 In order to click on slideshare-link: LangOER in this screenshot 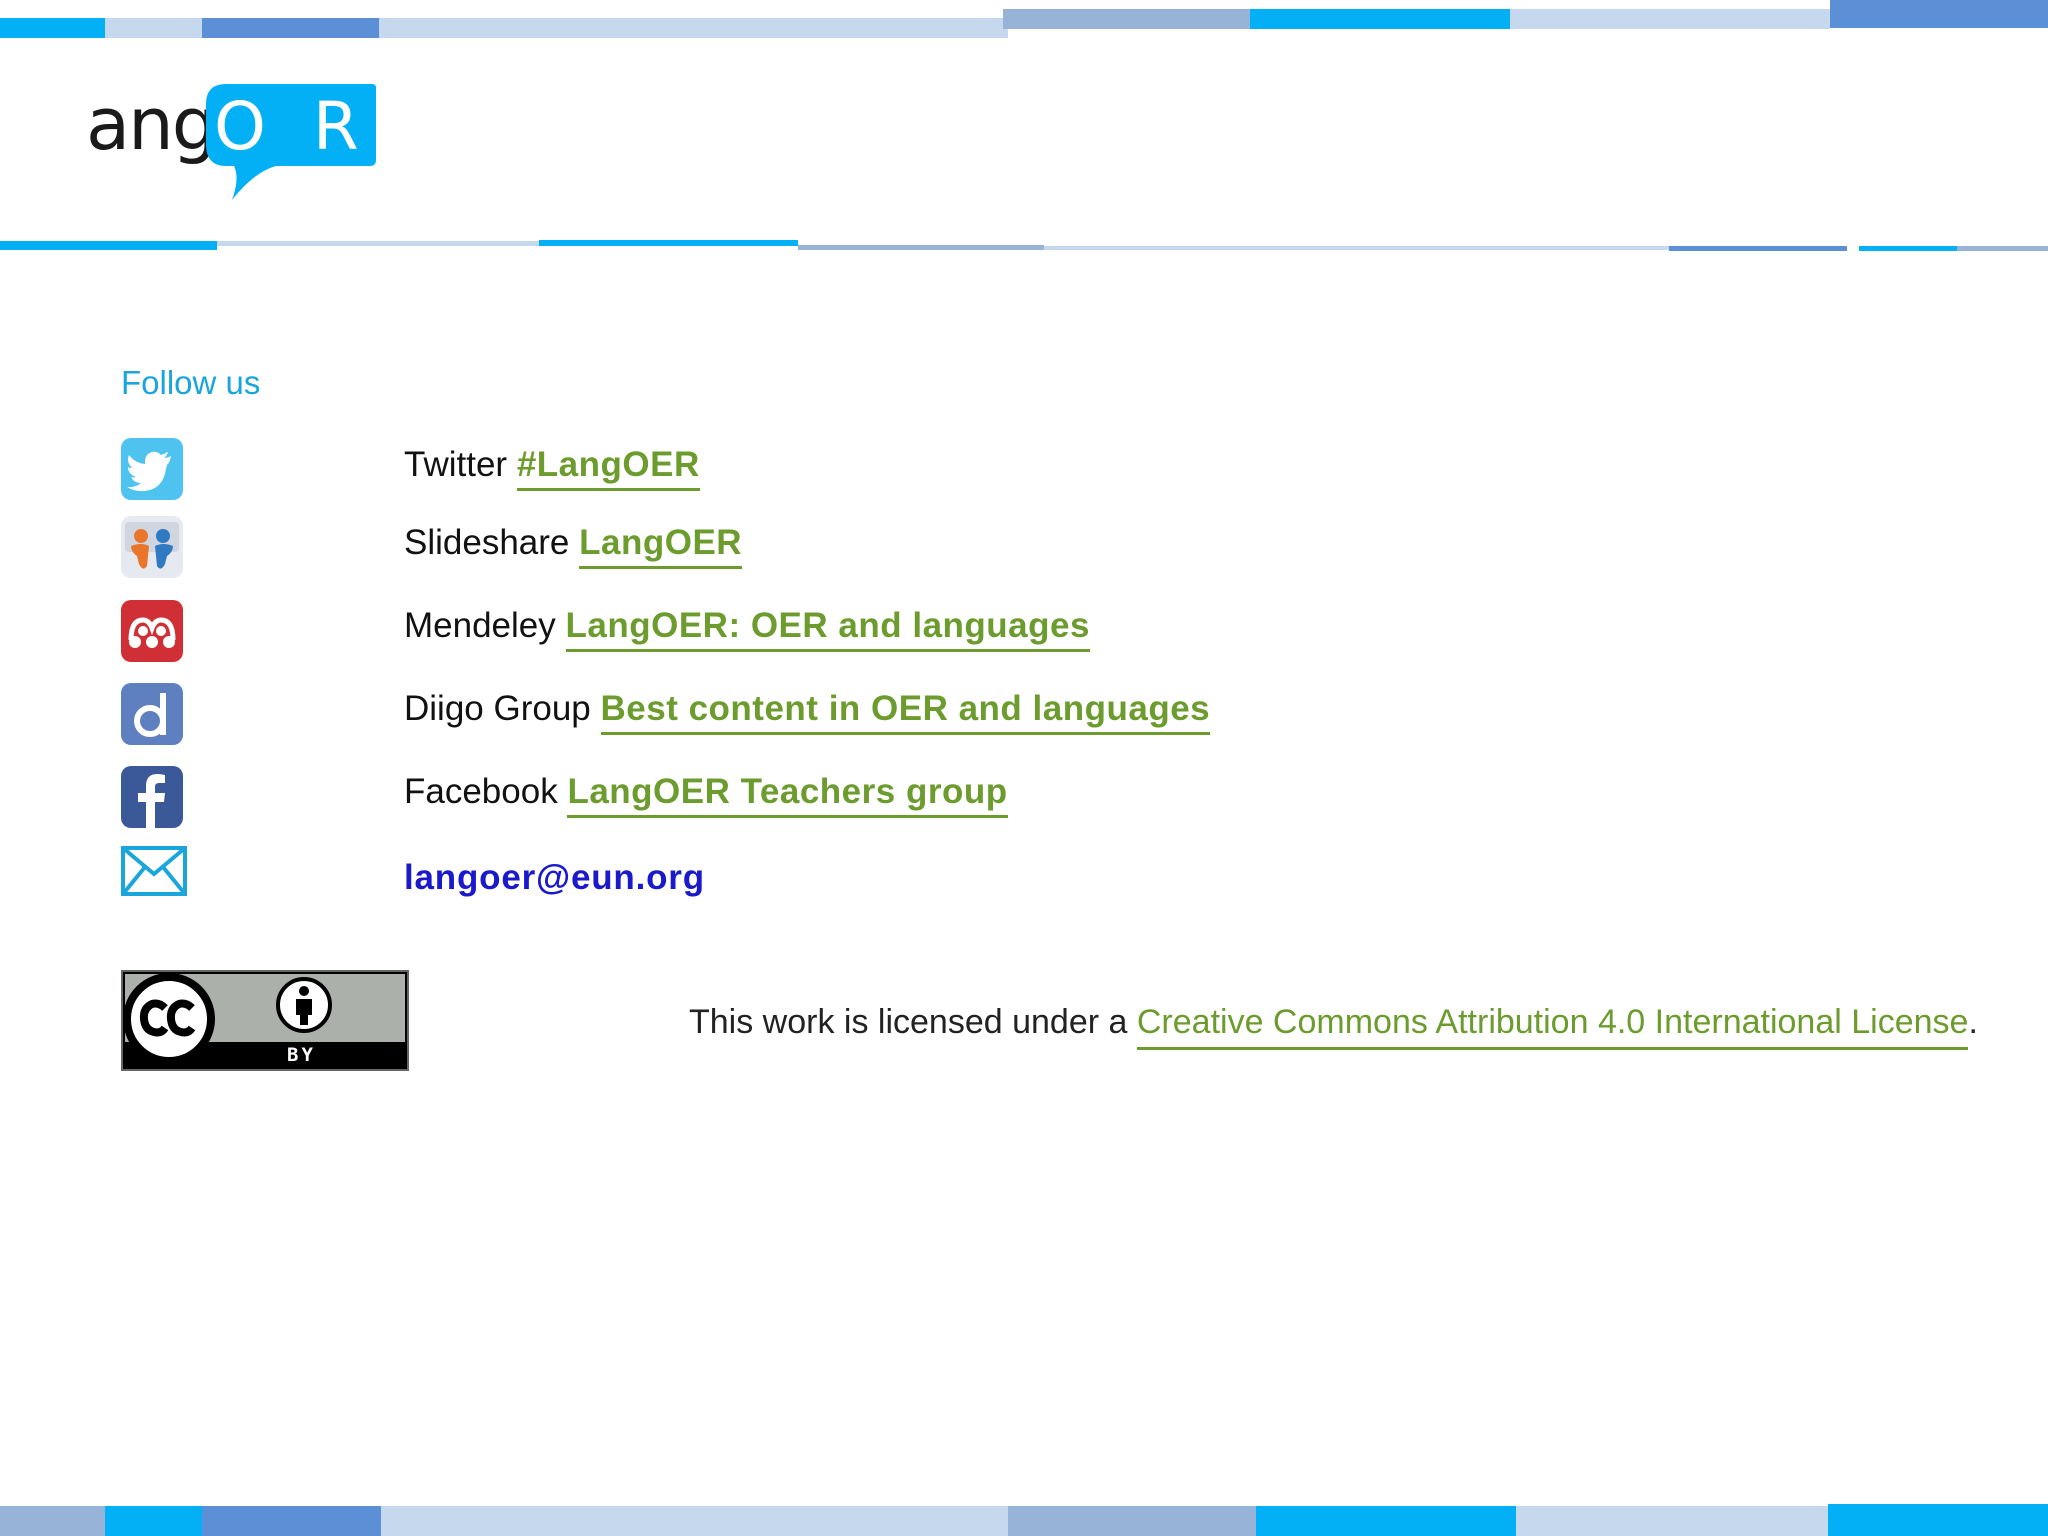, I will do `click(661, 546)`.